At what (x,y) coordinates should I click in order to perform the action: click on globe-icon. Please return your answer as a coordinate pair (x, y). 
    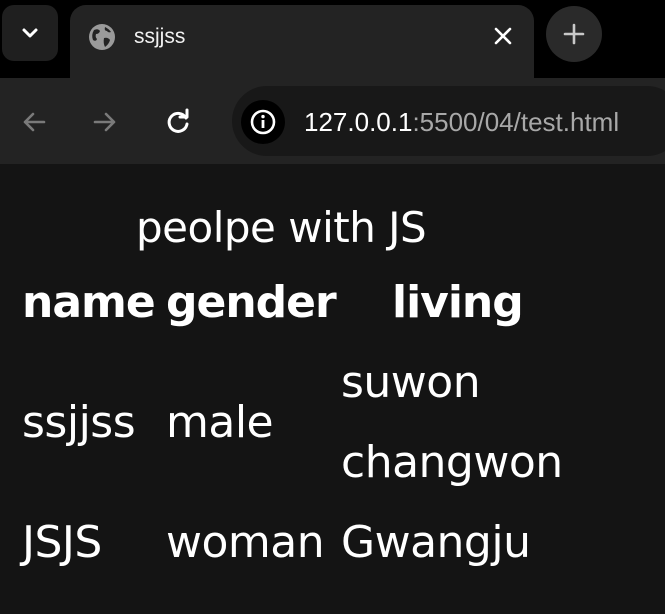
    Looking at the image, I should click on (102, 37).